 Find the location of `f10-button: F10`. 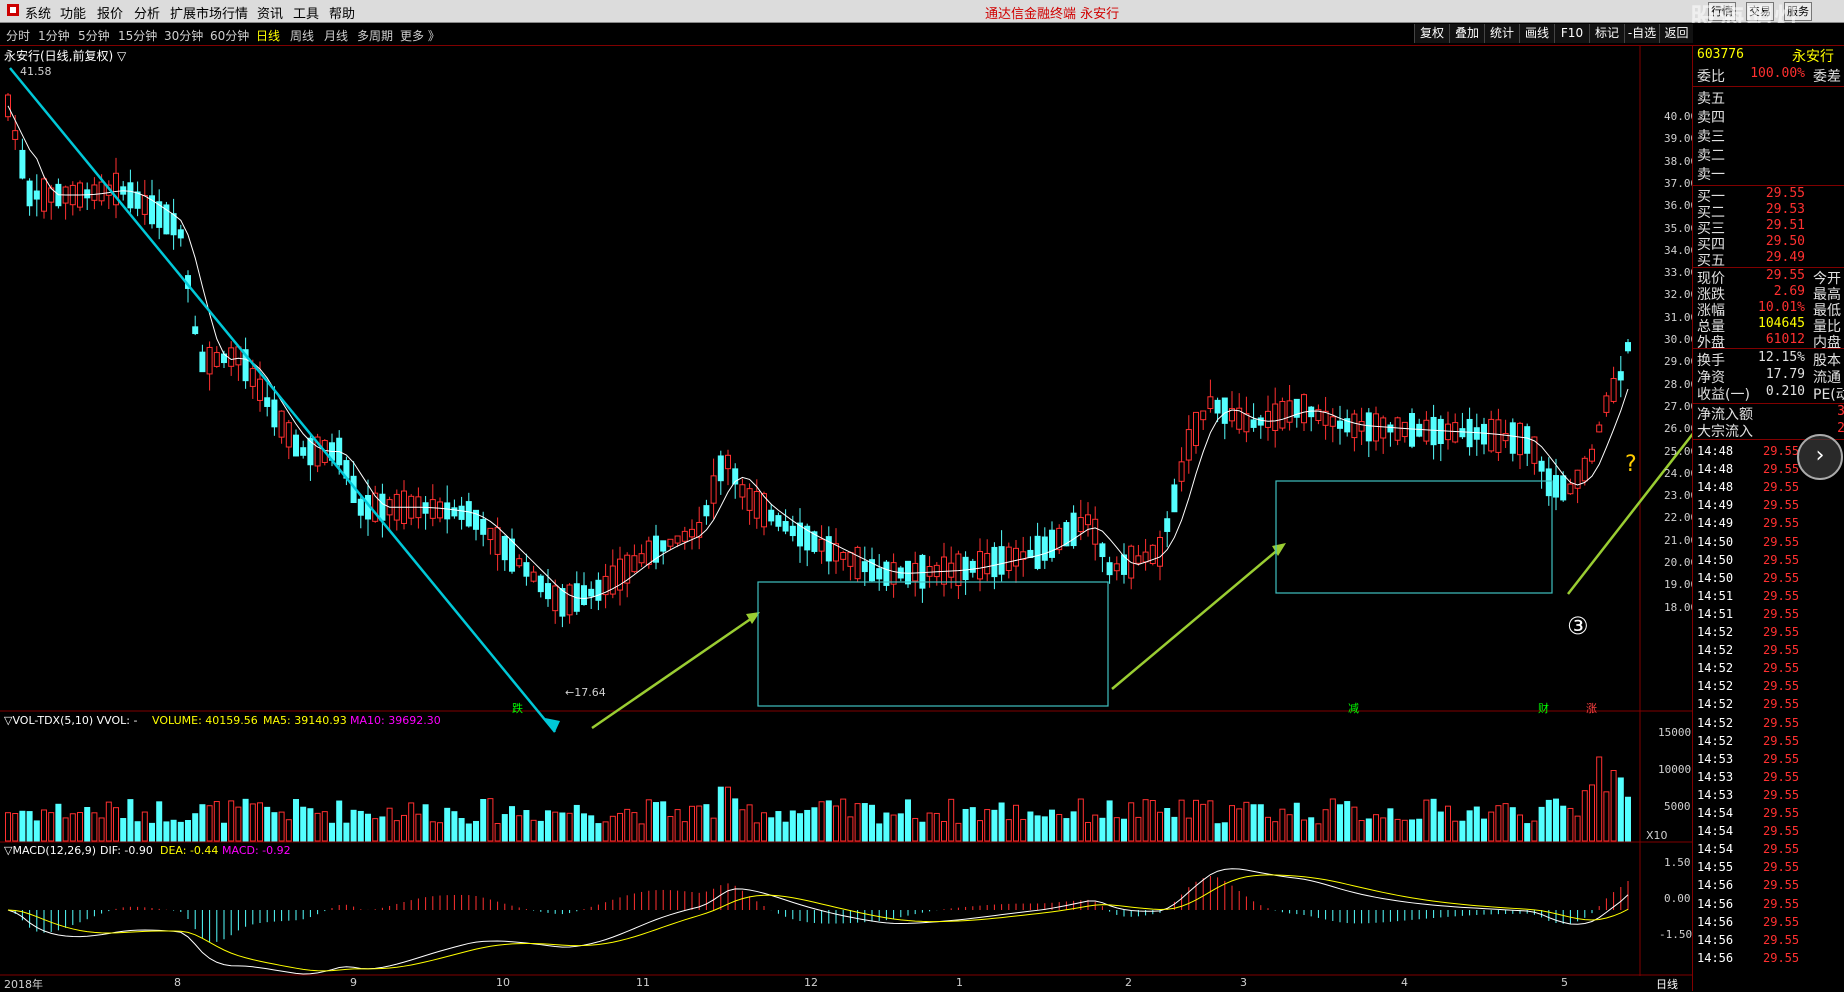

f10-button: F10 is located at coordinates (1571, 33).